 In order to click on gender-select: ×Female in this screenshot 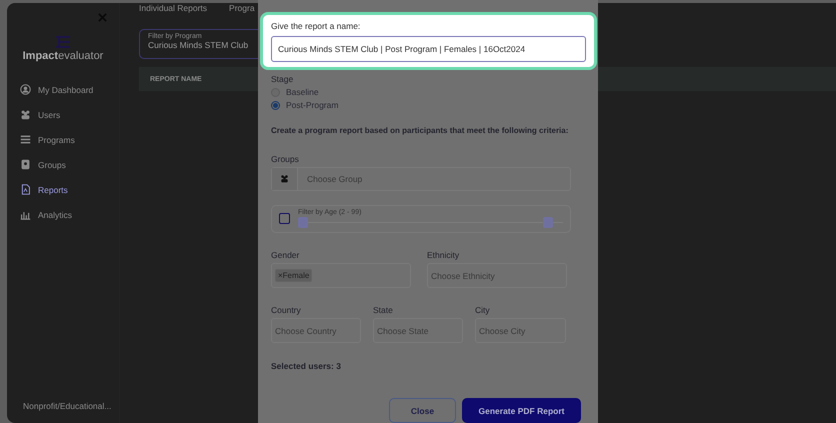, I will do `click(341, 275)`.